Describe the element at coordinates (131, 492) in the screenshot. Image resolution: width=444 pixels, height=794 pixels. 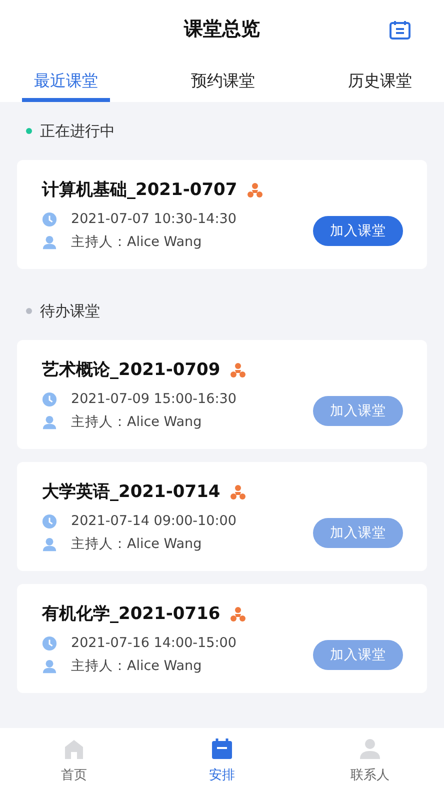
I see `class-title: 大学英语_2021-0714` at that location.